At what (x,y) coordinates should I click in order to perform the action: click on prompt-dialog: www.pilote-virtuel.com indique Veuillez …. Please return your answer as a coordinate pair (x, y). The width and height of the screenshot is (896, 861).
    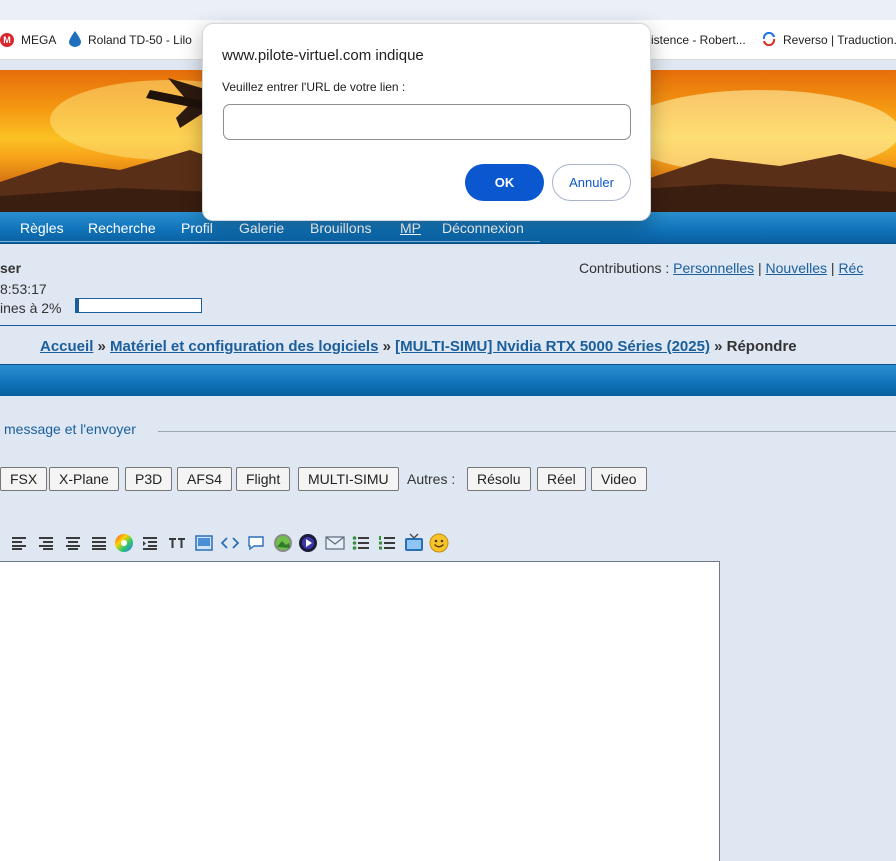
    Looking at the image, I should click on (426, 122).